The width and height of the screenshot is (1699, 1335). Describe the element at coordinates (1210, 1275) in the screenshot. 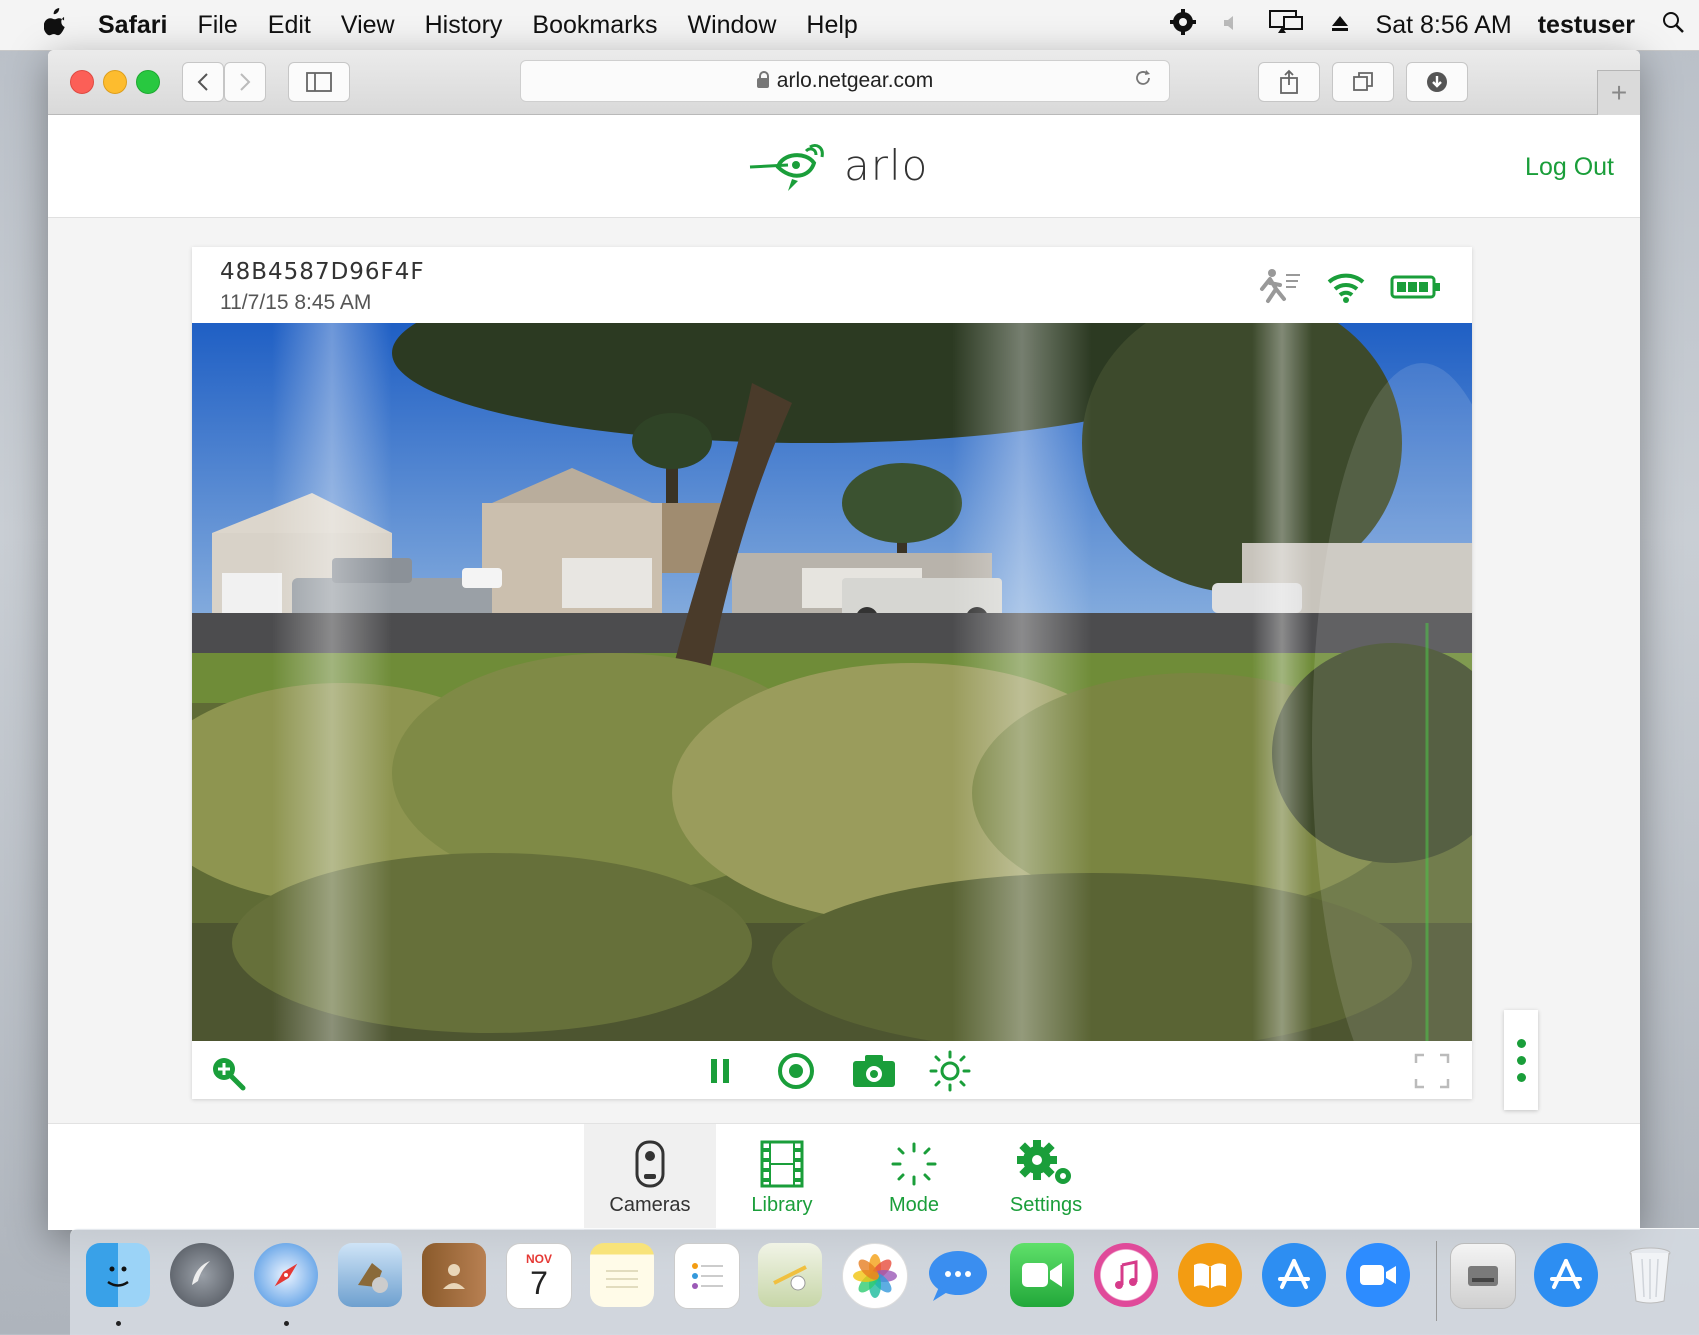

I see `ibooks-icon` at that location.